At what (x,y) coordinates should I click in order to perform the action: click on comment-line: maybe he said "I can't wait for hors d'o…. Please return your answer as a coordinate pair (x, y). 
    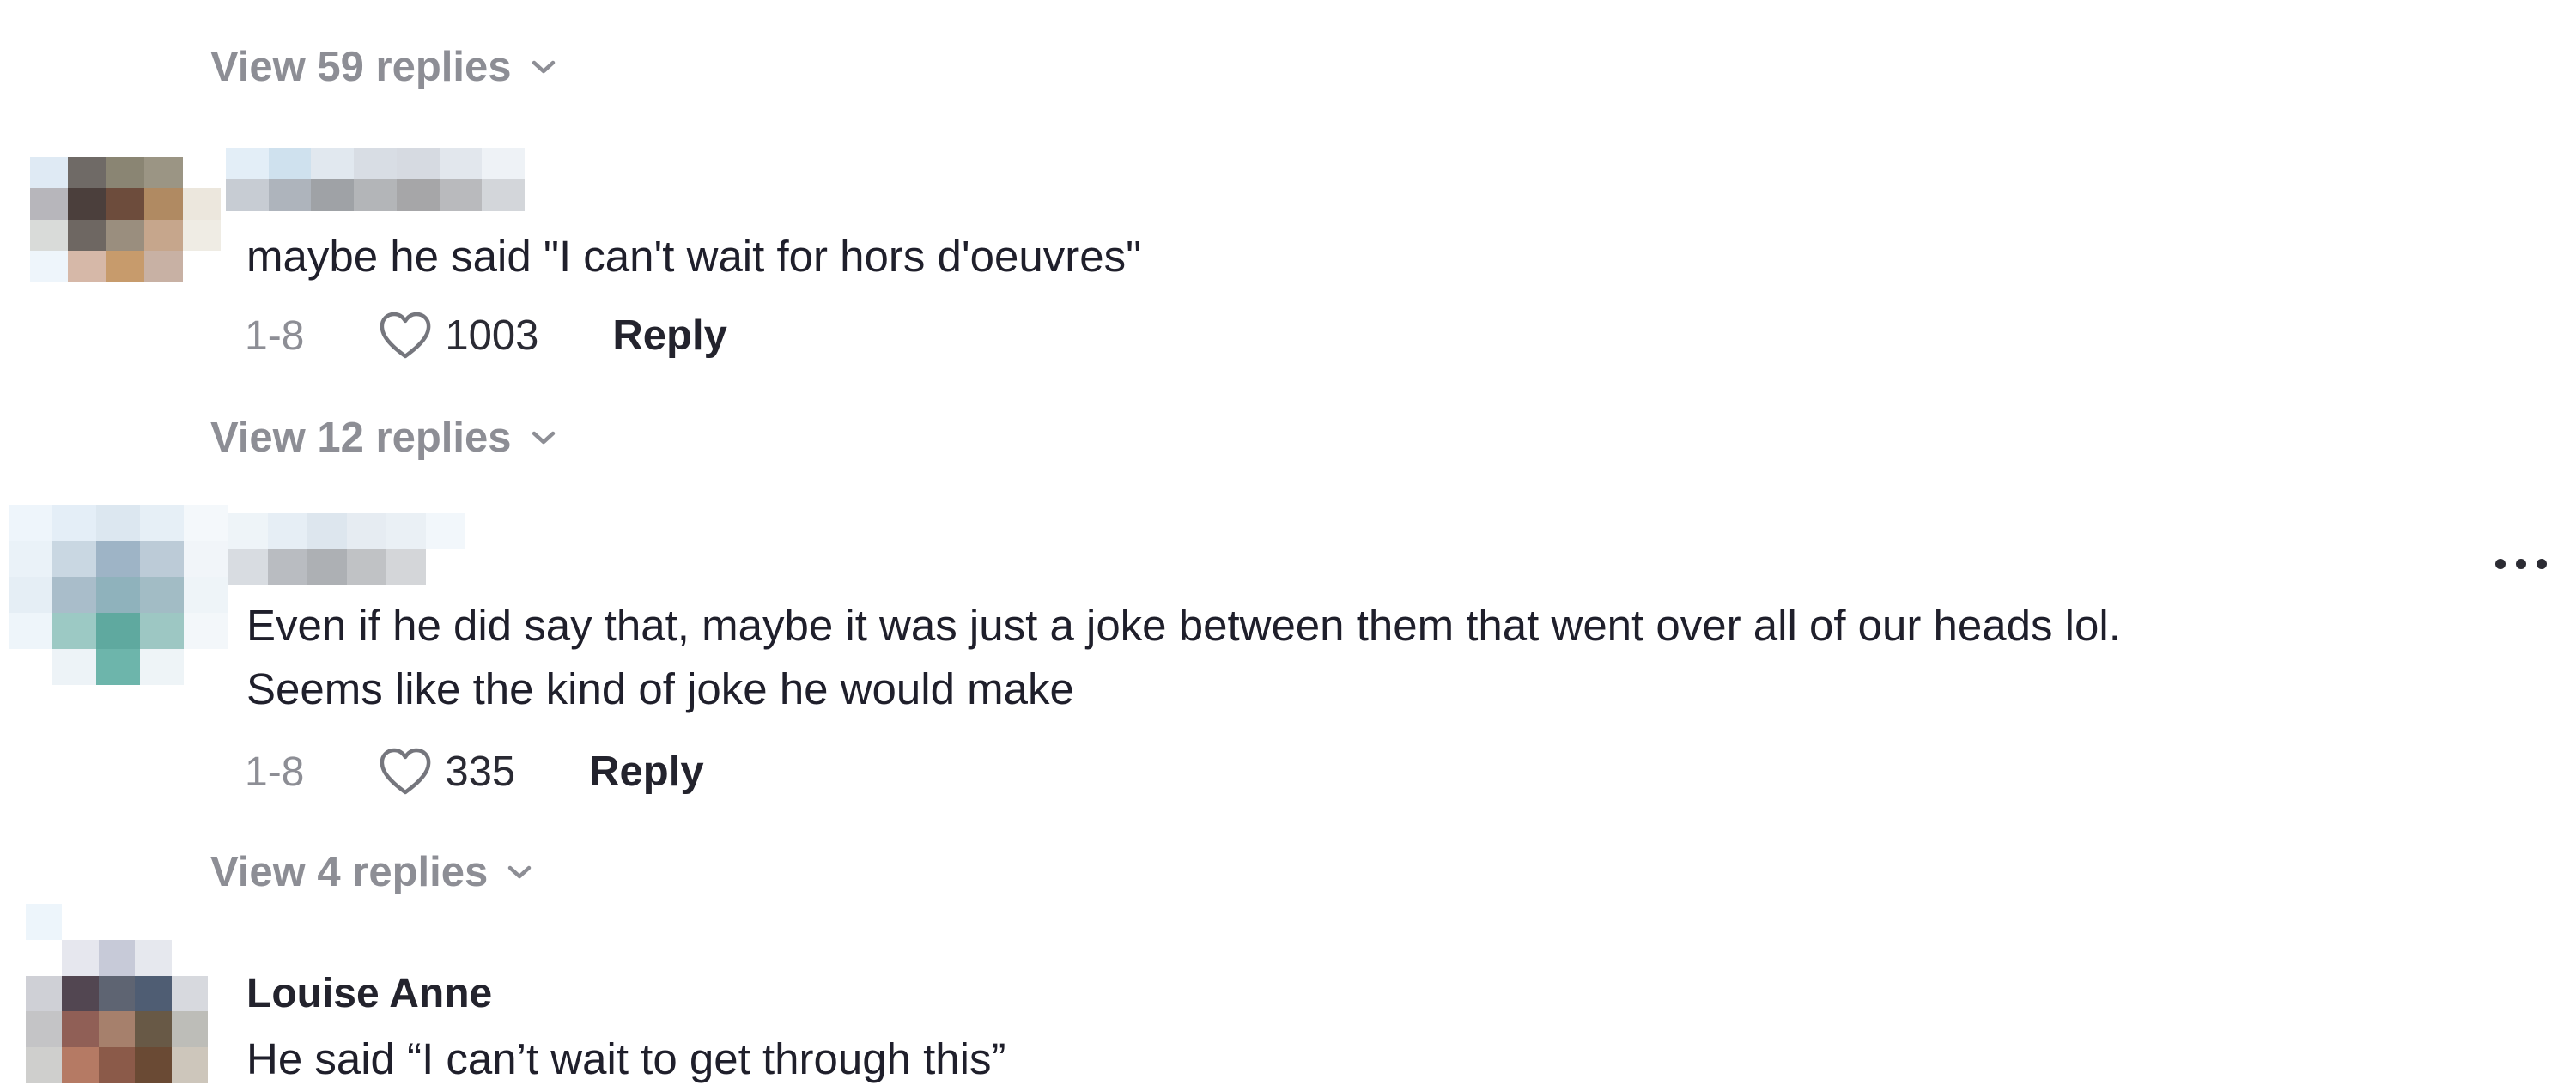
    Looking at the image, I should click on (694, 256).